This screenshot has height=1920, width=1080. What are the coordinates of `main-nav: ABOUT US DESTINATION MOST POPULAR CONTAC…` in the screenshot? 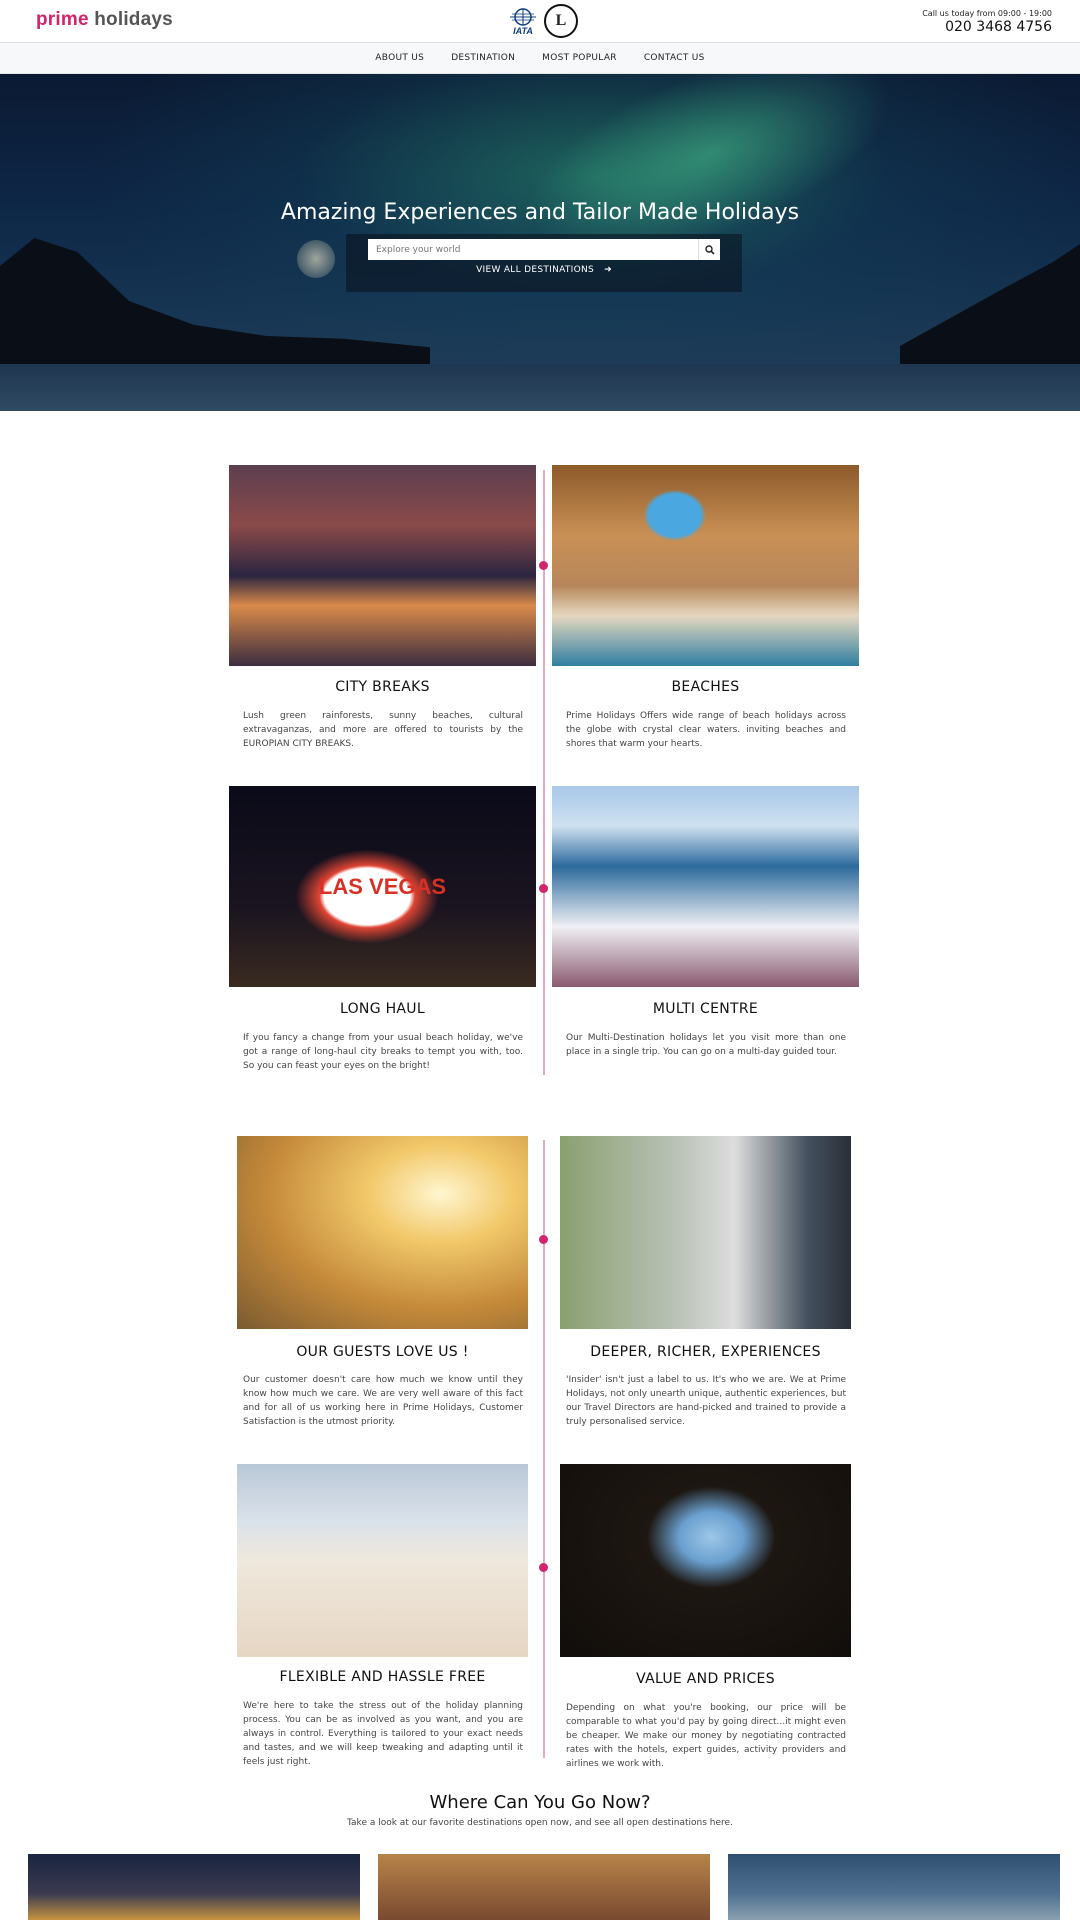 It's located at (540, 58).